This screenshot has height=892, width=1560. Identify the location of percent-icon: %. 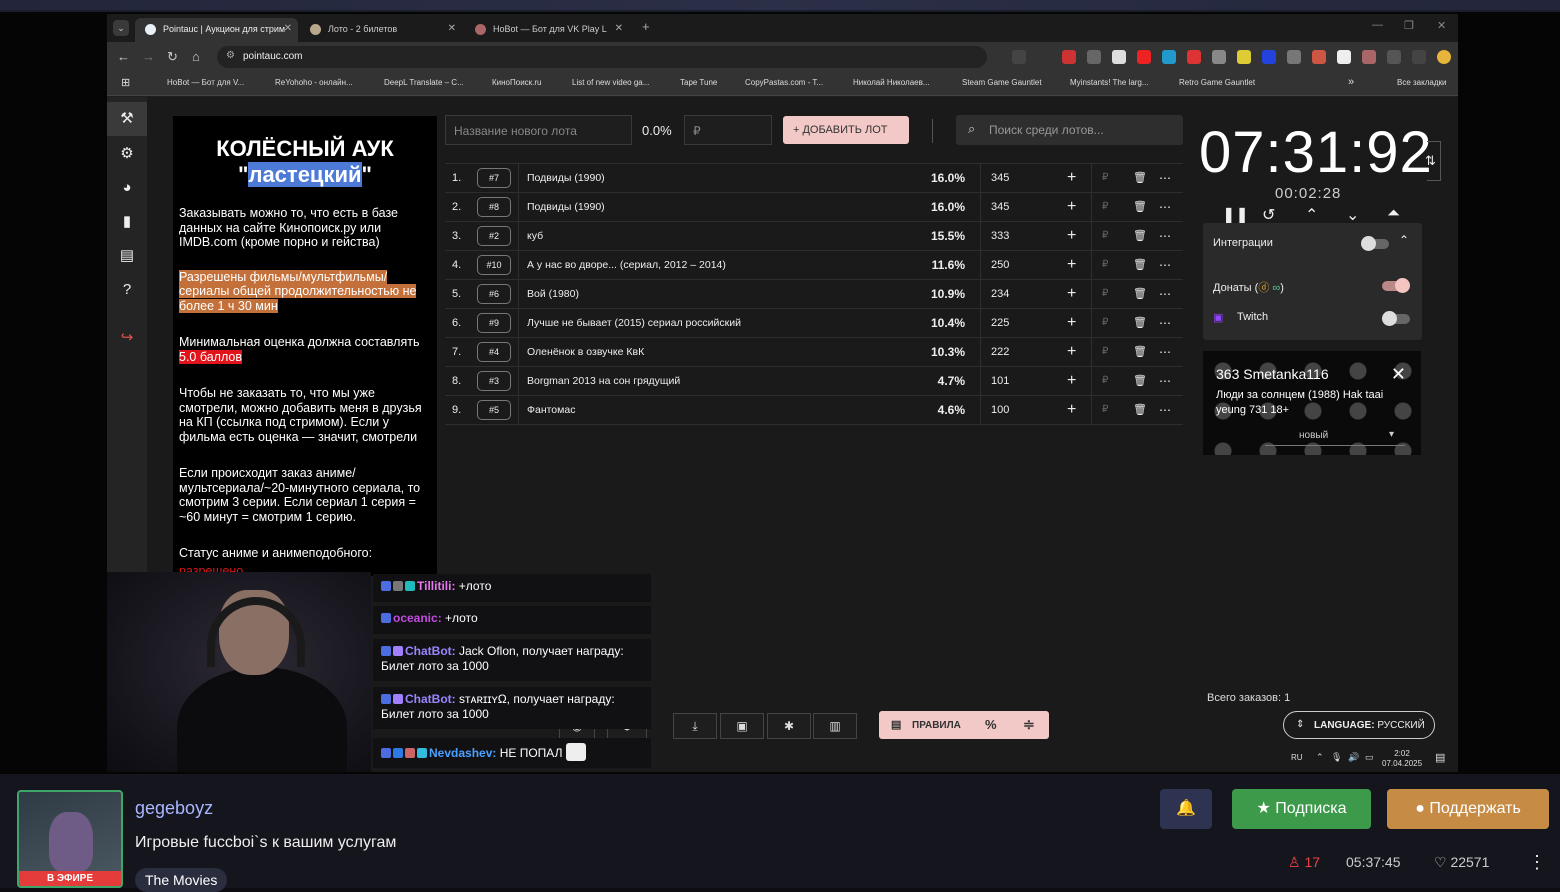
(991, 724).